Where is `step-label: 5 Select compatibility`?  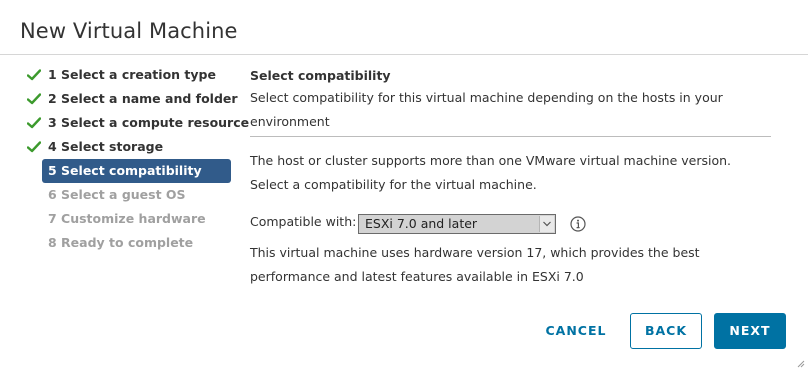
step-label: 5 Select compatibility is located at coordinates (125, 170).